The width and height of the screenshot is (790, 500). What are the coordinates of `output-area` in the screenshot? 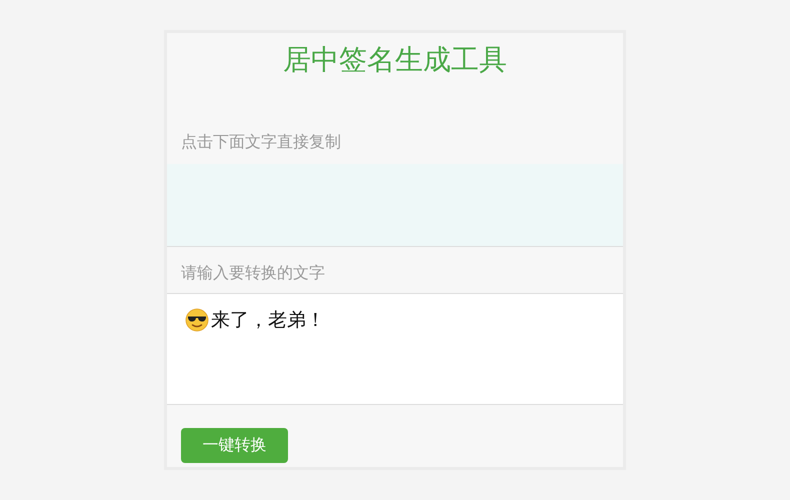 It's located at (395, 205).